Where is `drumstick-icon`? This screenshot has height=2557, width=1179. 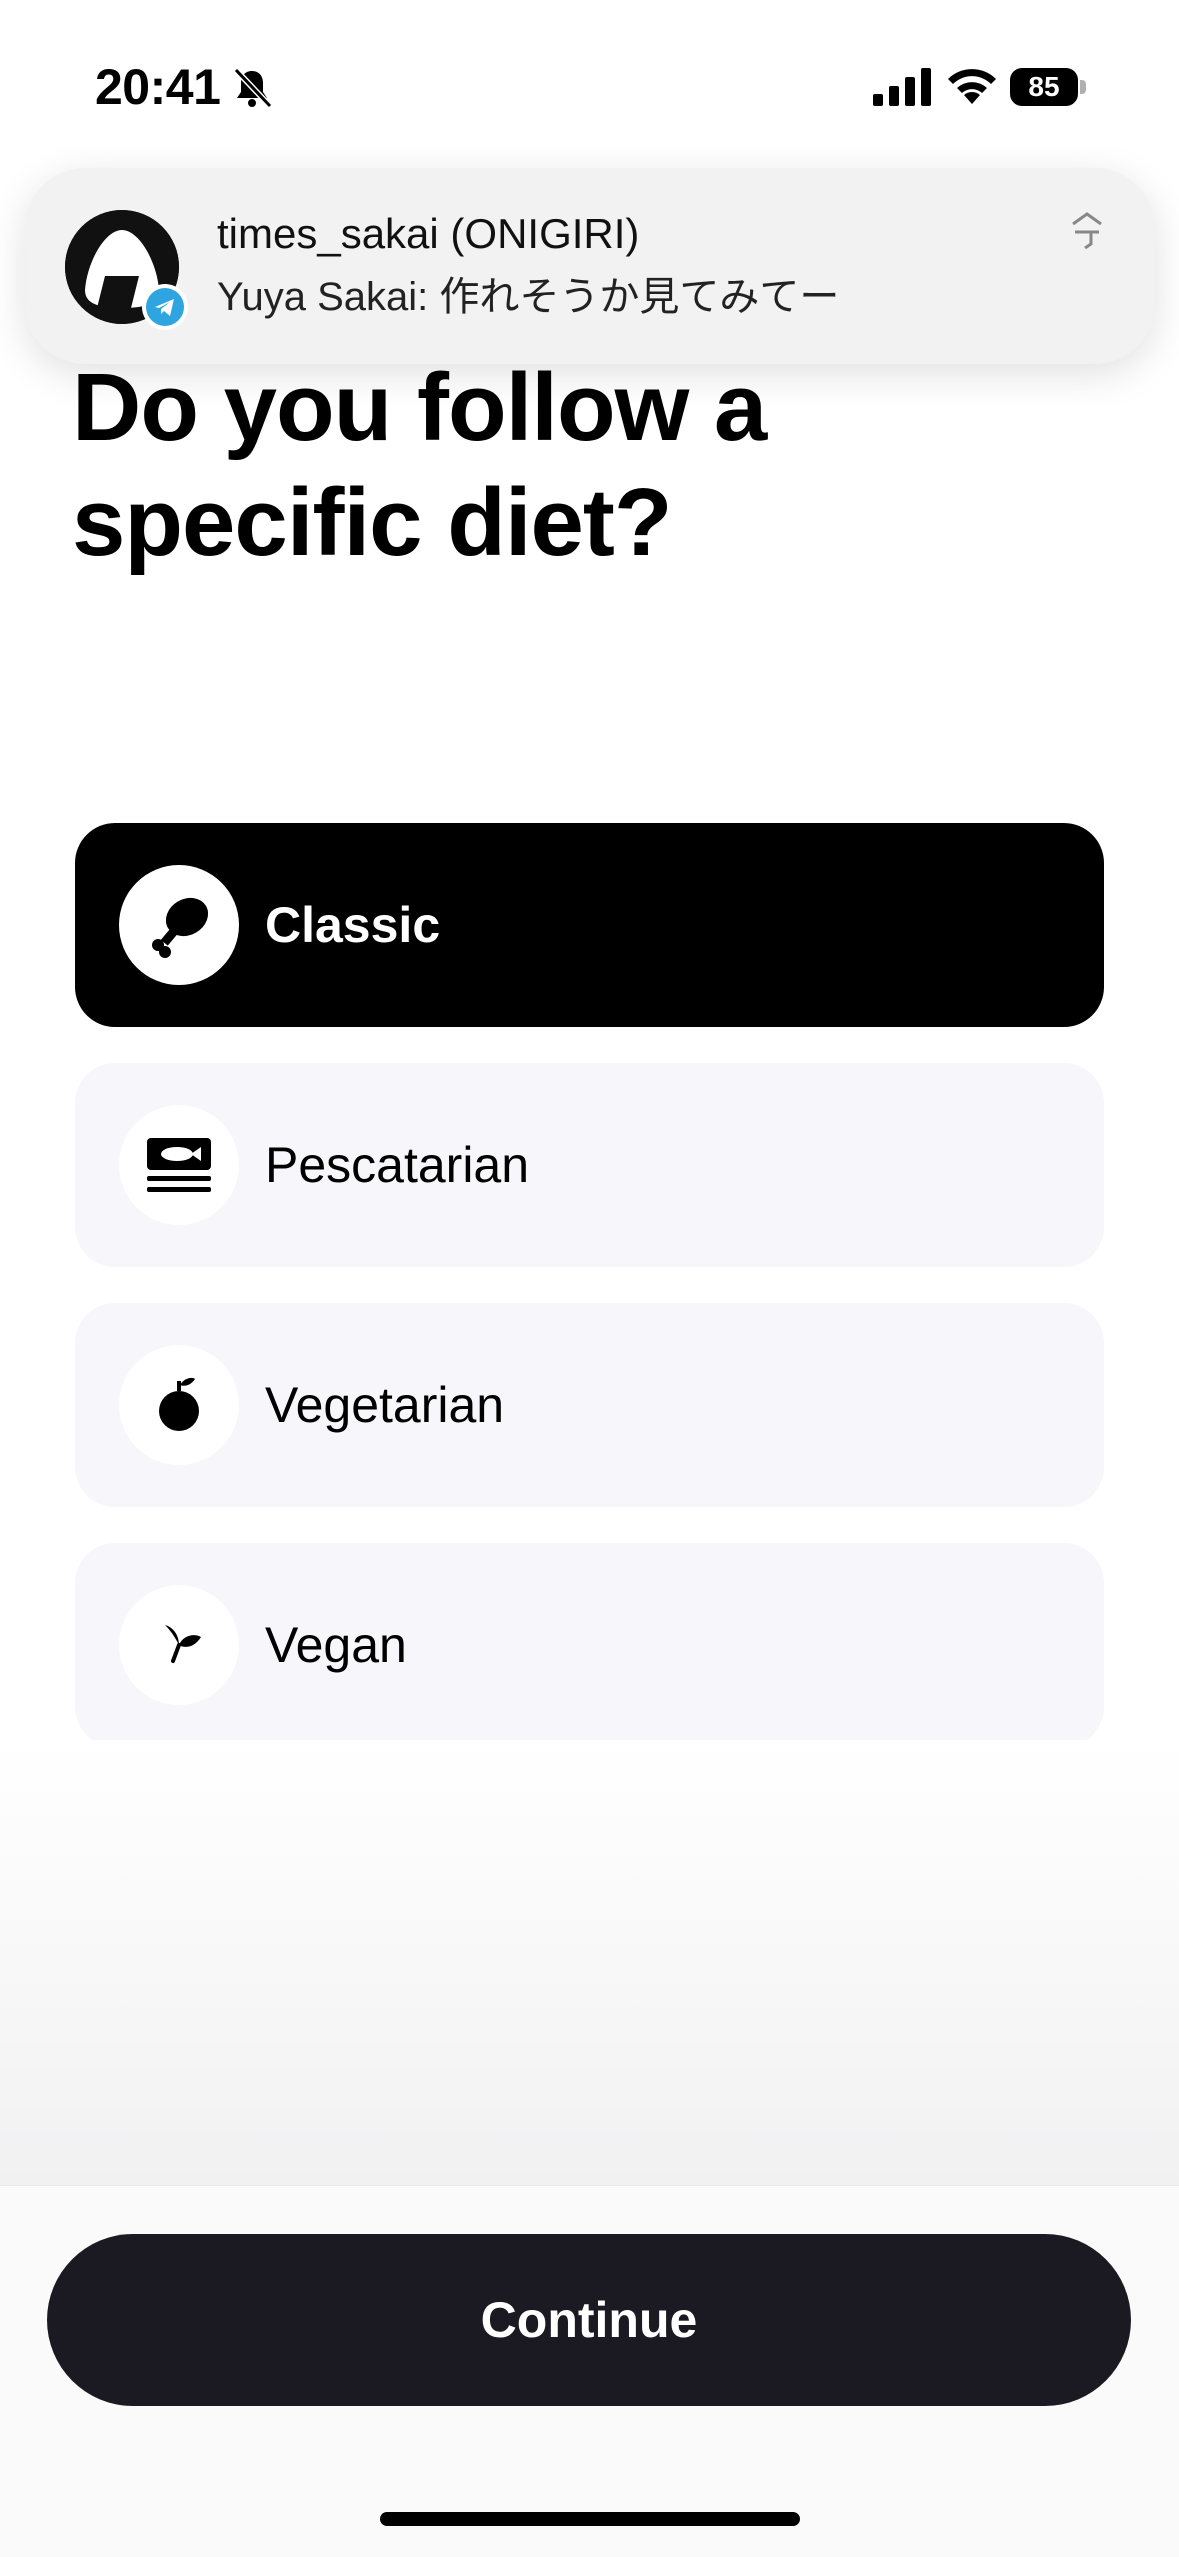 drumstick-icon is located at coordinates (179, 925).